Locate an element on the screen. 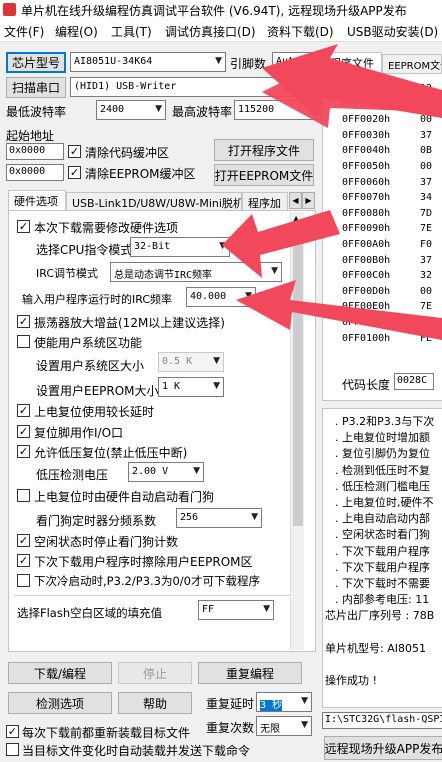 The width and height of the screenshot is (442, 762). hex-address: 0FF00E0h is located at coordinates (366, 307).